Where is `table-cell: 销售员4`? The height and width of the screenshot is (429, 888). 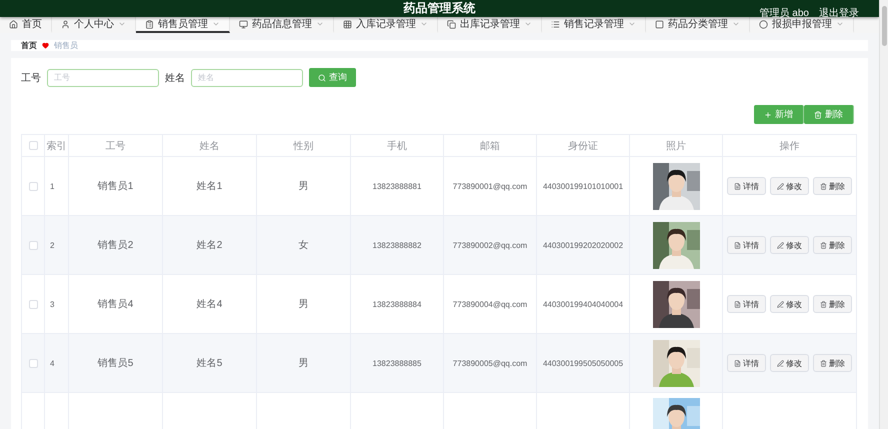
table-cell: 销售员4 is located at coordinates (116, 304).